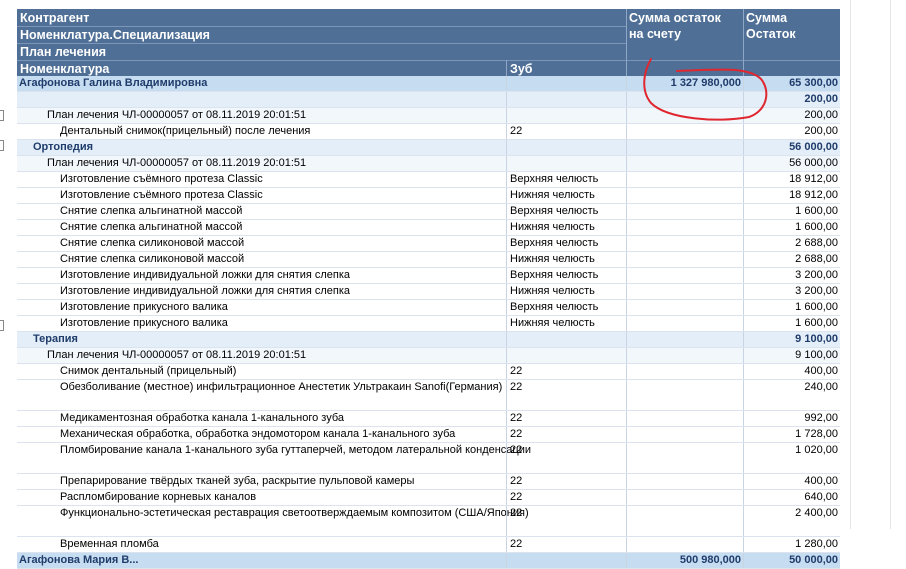 The height and width of the screenshot is (569, 906). Describe the element at coordinates (63, 147) in the screenshot. I see `cell-name: Ортопедия` at that location.